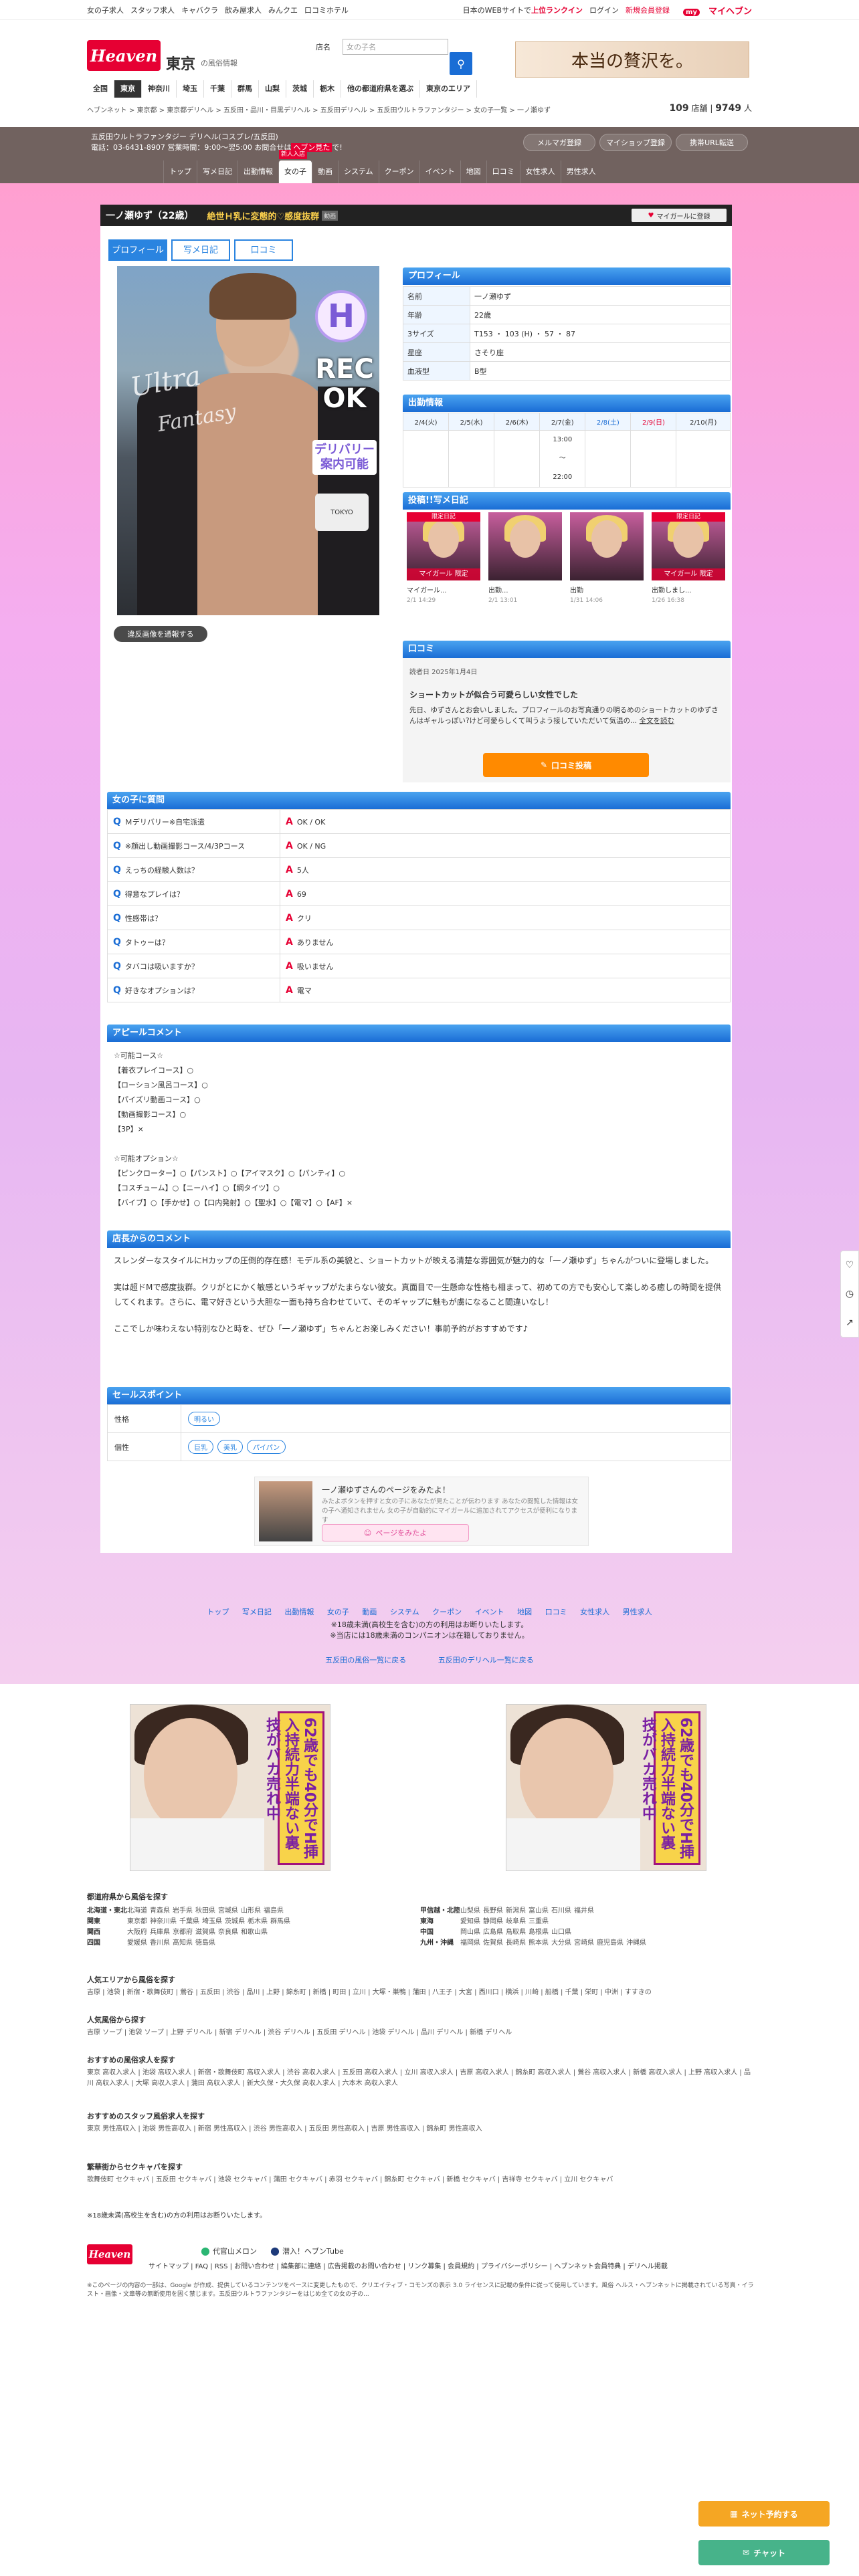 This screenshot has width=859, height=2576. Describe the element at coordinates (566, 765) in the screenshot. I see `post-review-button: ✎ 口コミ投稿` at that location.